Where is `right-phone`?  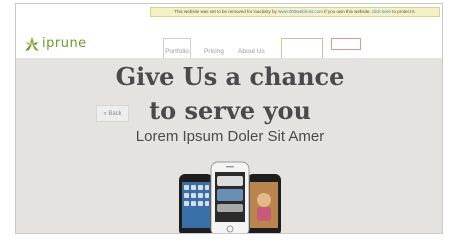 right-phone is located at coordinates (264, 203).